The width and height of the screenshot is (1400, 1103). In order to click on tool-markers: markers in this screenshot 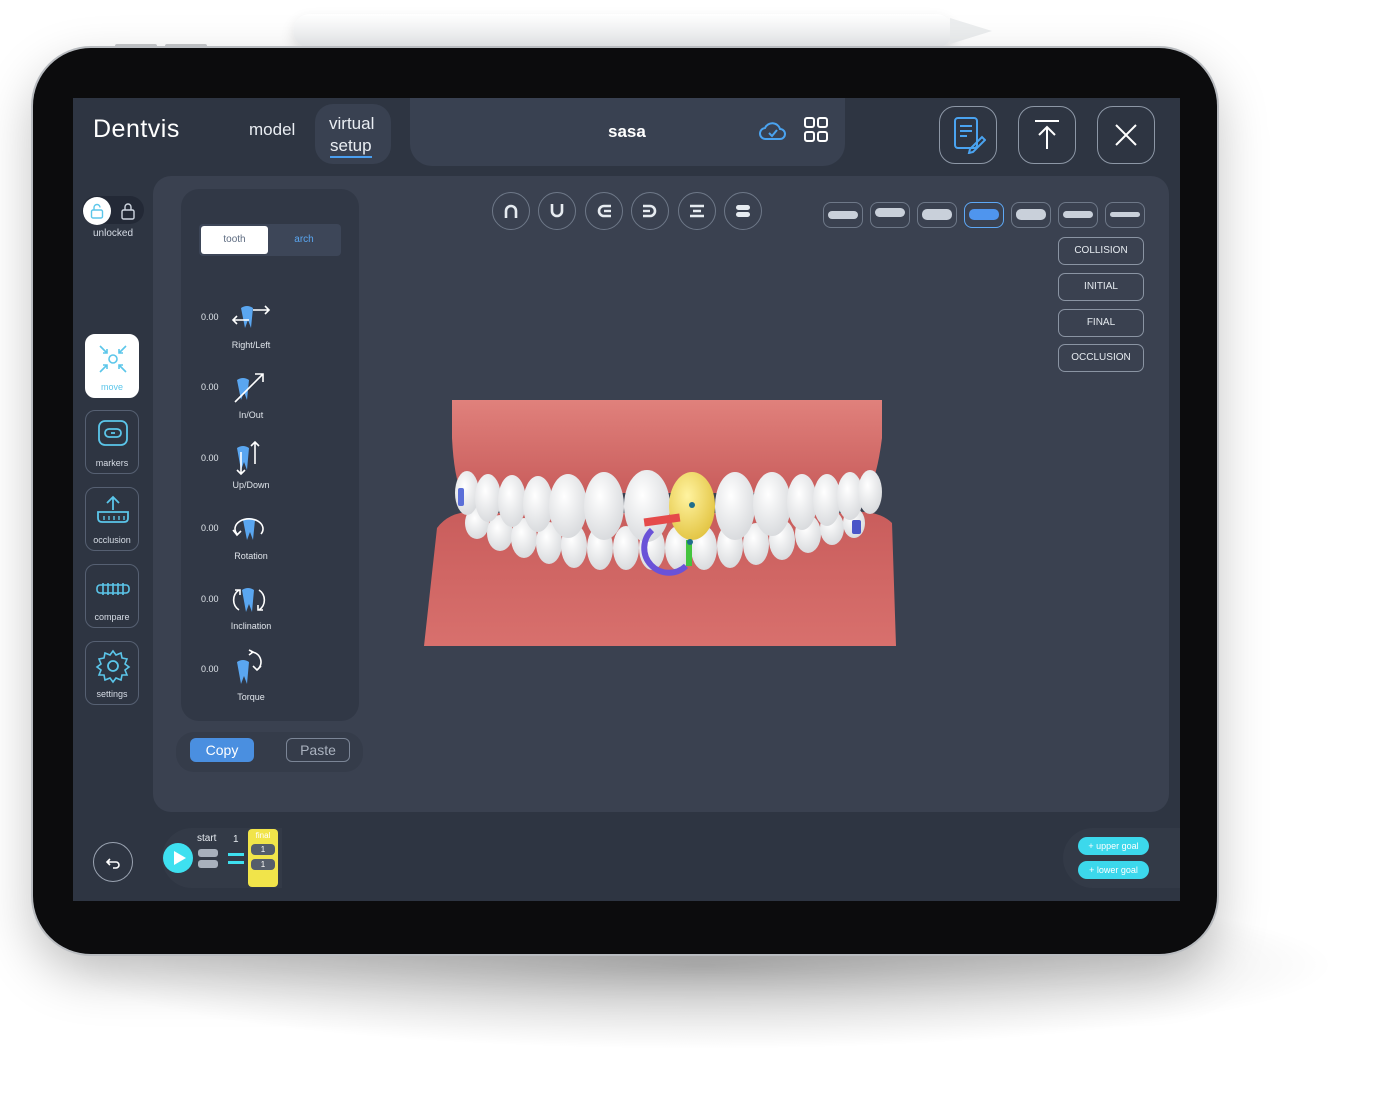, I will do `click(112, 442)`.